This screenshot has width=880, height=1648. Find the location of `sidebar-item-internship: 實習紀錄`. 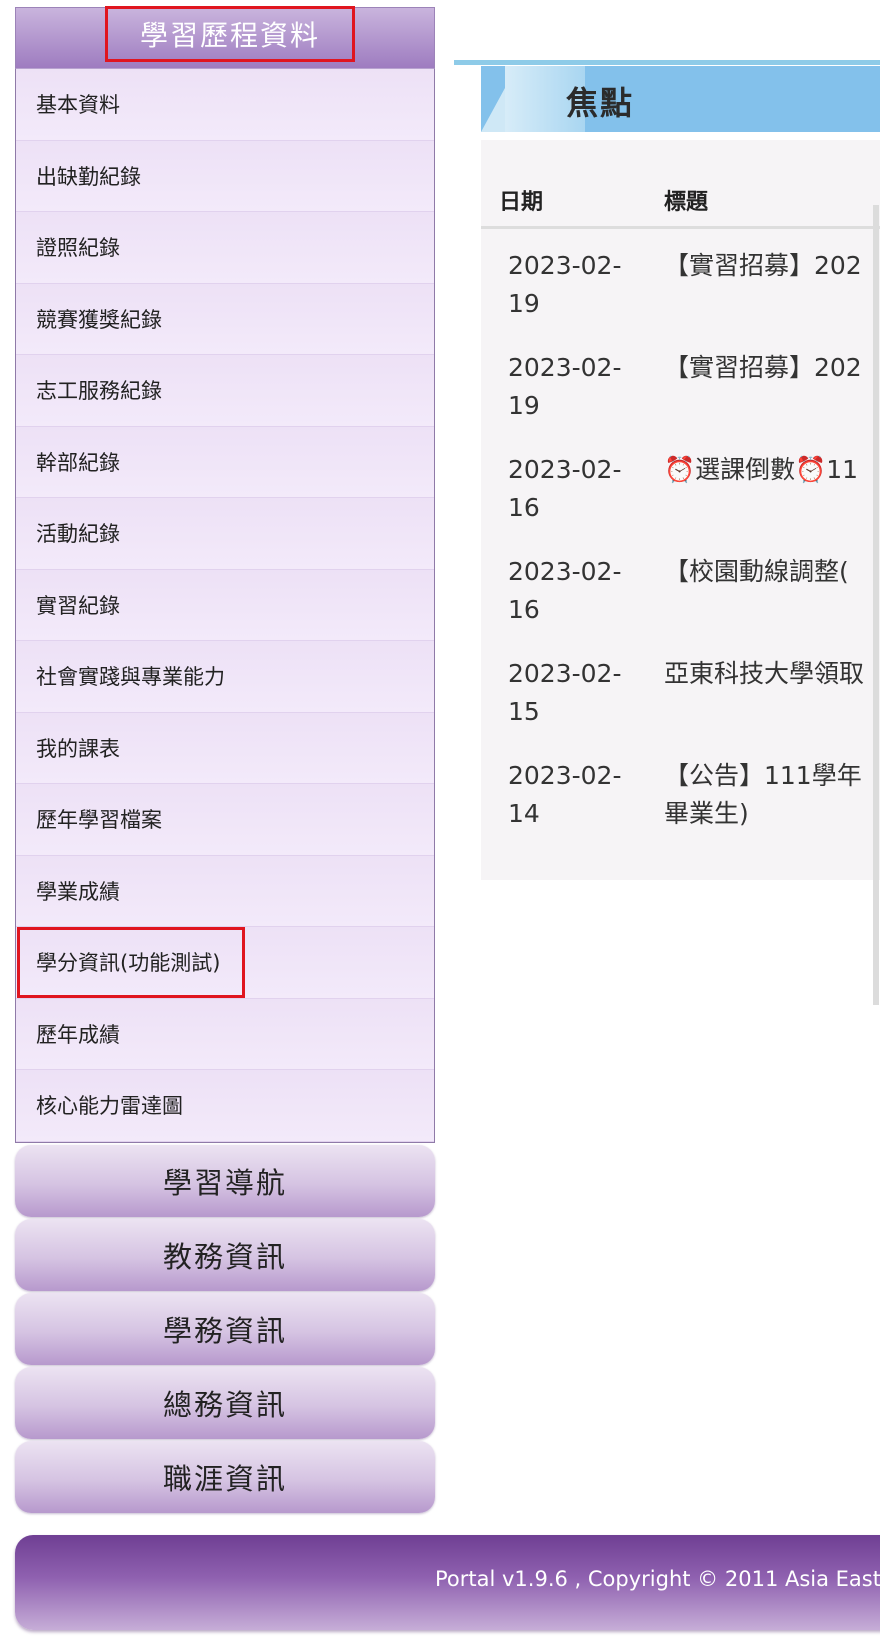

sidebar-item-internship: 實習紀錄 is located at coordinates (225, 605).